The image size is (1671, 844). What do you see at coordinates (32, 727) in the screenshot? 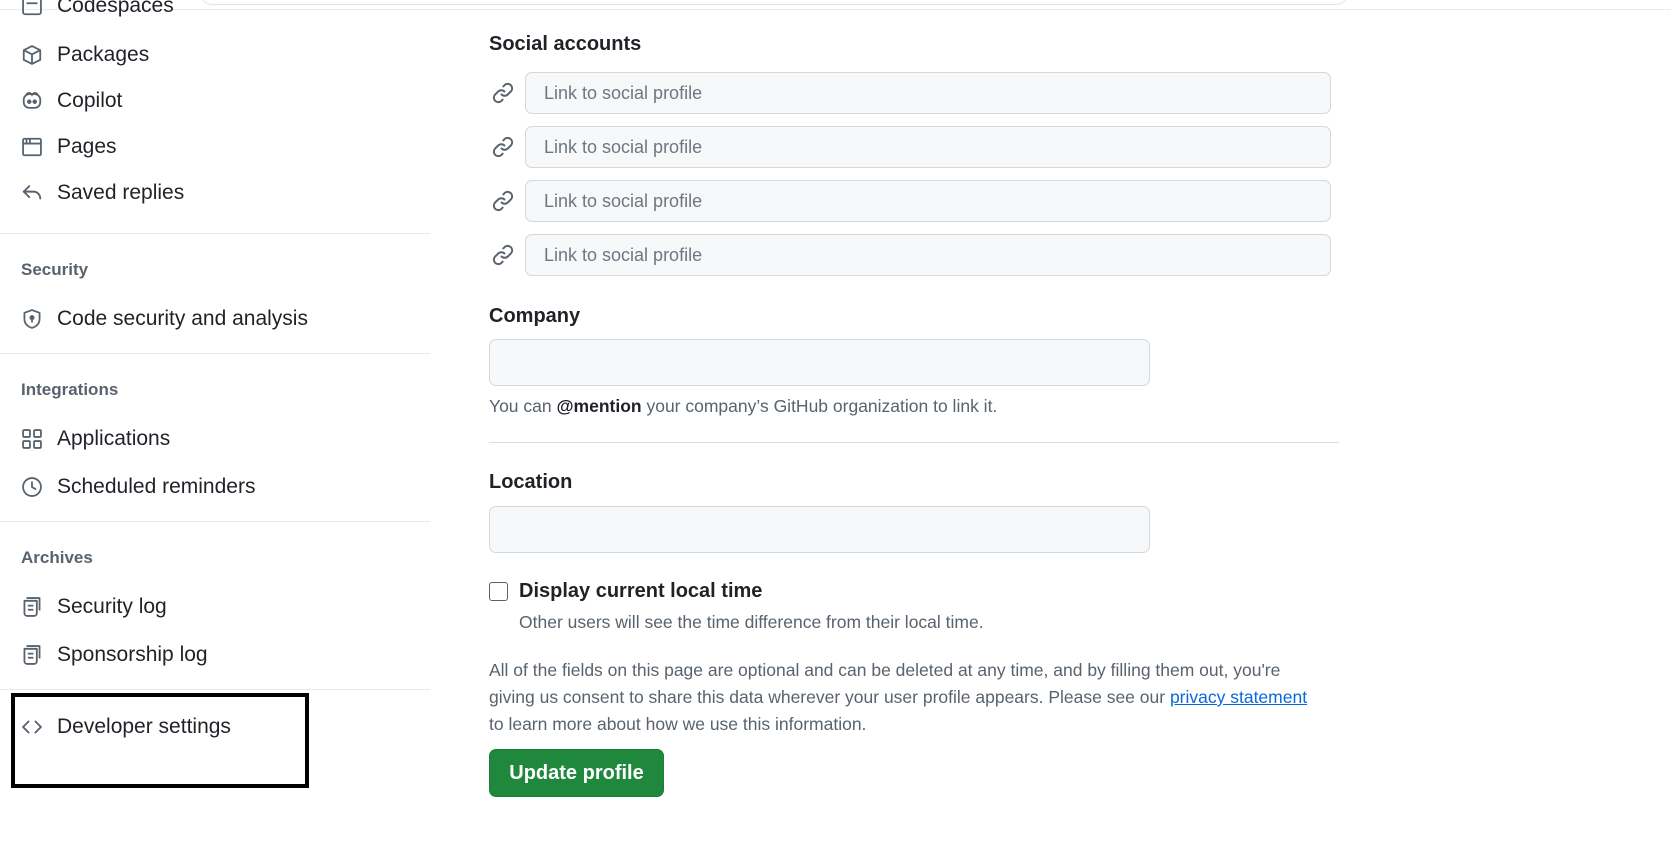
I see `code-icon` at bounding box center [32, 727].